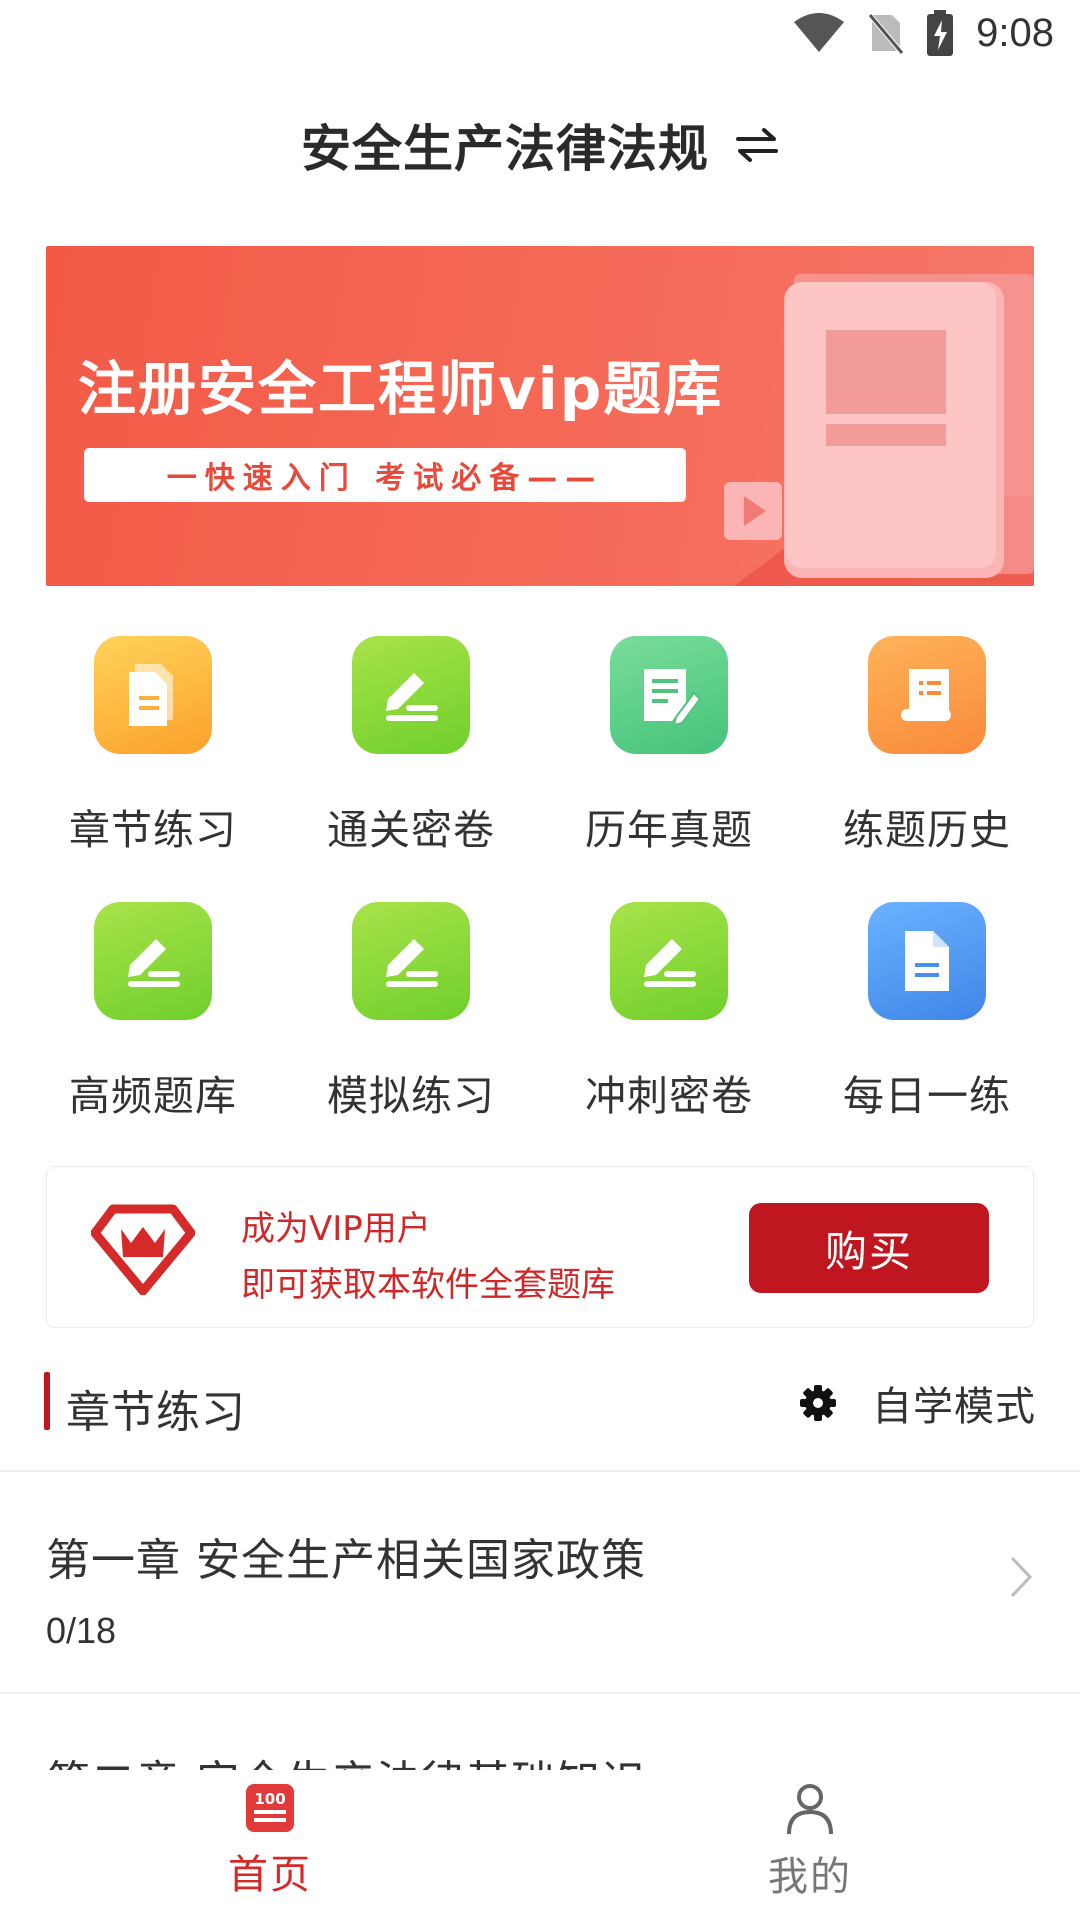 The image size is (1080, 1920). Describe the element at coordinates (540, 36) in the screenshot. I see `status-bar: 9:08` at that location.